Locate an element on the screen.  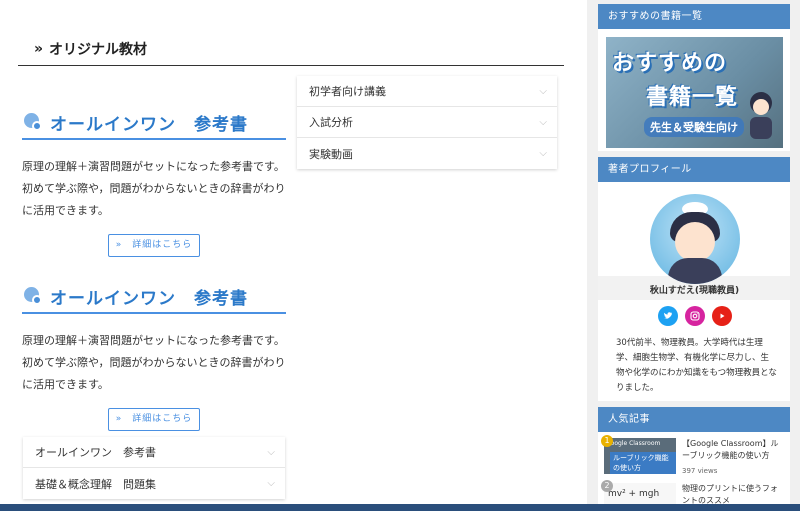
accordion-label: オールインワン 参考書 is located at coordinates (95, 452).